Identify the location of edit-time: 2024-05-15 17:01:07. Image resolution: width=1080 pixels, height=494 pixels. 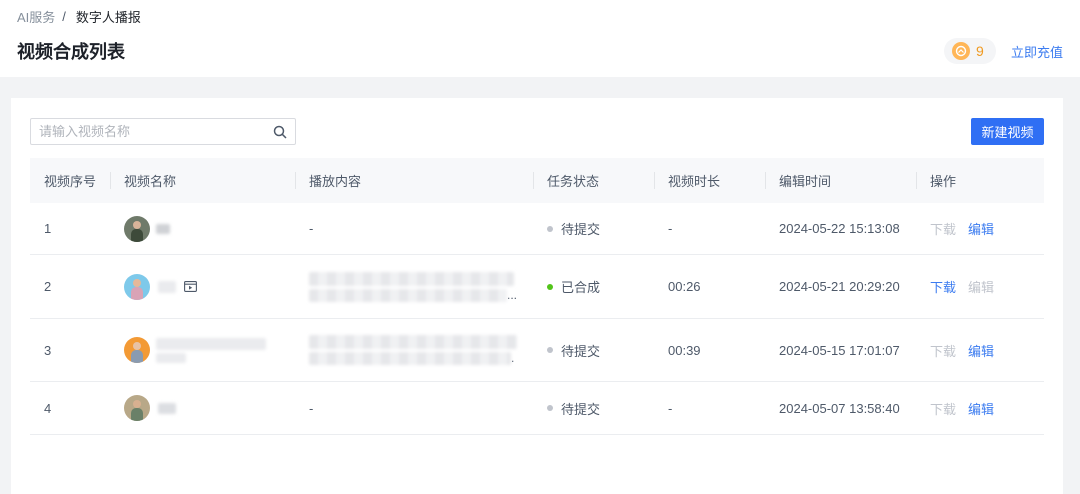
(839, 350).